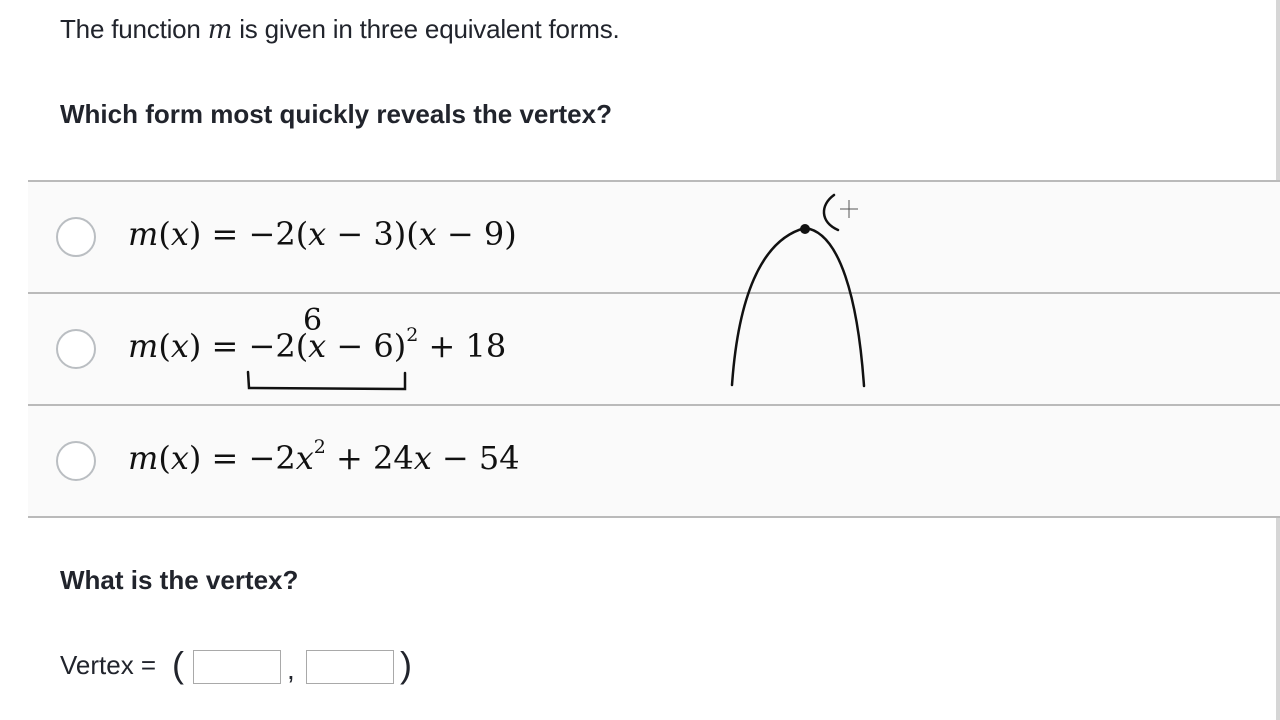 This screenshot has height=720, width=1280. I want to click on vertex-x-input, so click(237, 667).